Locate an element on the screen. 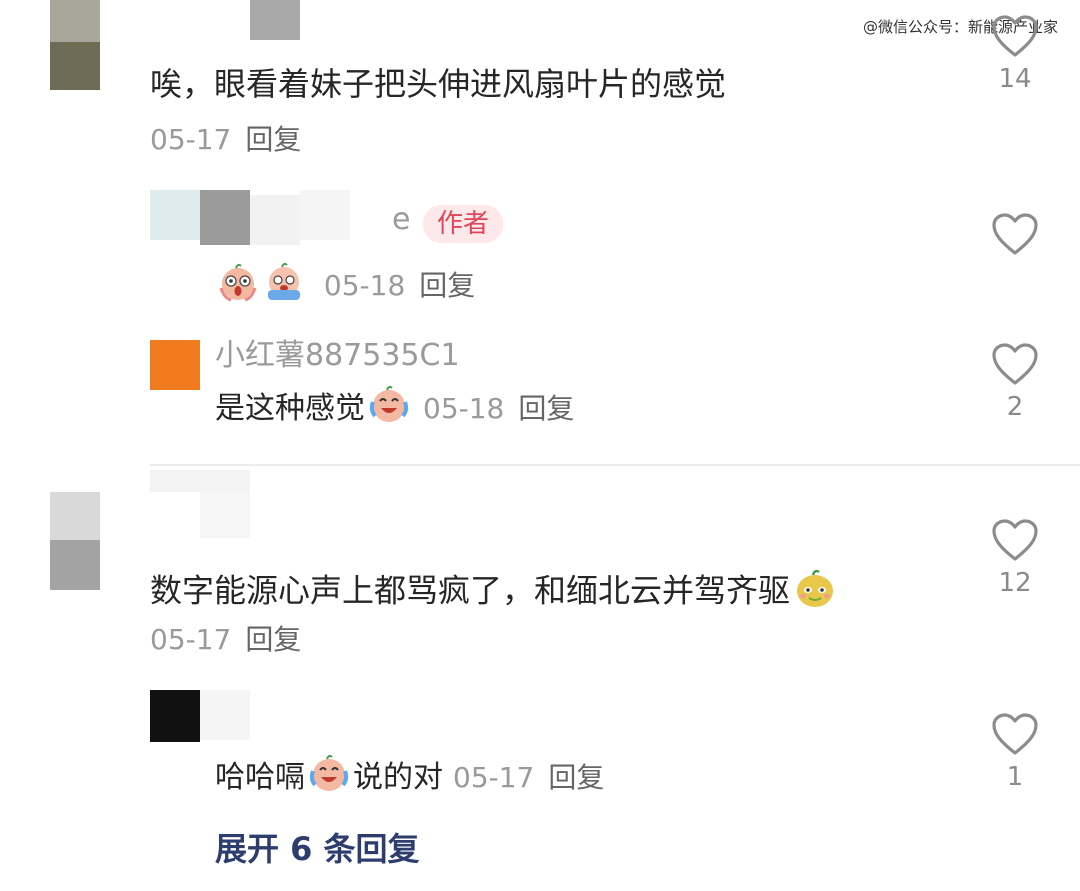 The width and height of the screenshot is (1080, 891). comment-text-after: 说的对 is located at coordinates (398, 777).